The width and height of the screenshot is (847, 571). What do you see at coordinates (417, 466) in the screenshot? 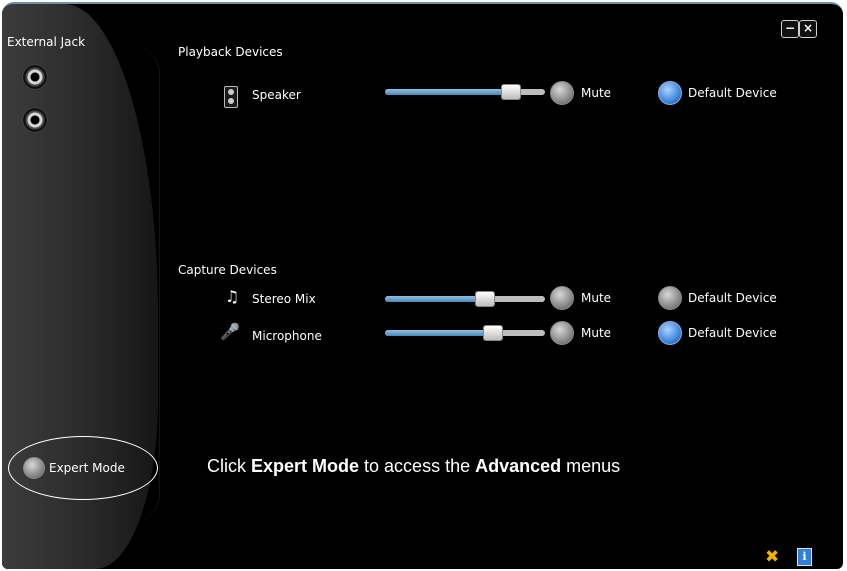
I see `hint-middle: to access the` at bounding box center [417, 466].